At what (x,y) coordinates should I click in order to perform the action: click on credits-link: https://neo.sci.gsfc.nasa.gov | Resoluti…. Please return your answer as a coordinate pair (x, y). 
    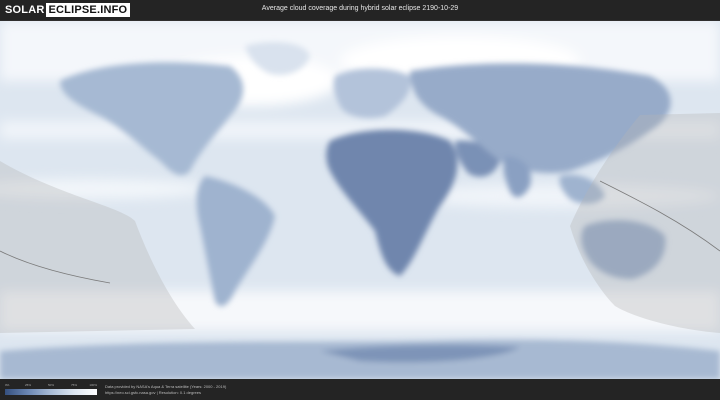
    Looking at the image, I should click on (165, 393).